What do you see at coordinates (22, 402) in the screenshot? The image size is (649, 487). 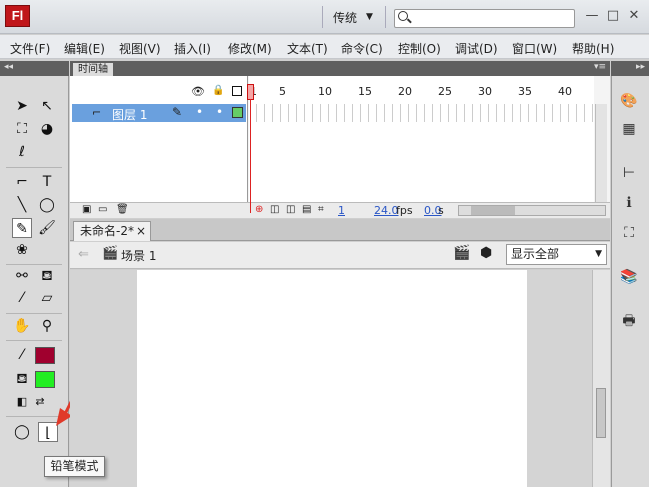 I see `black-white-icon: ◧` at bounding box center [22, 402].